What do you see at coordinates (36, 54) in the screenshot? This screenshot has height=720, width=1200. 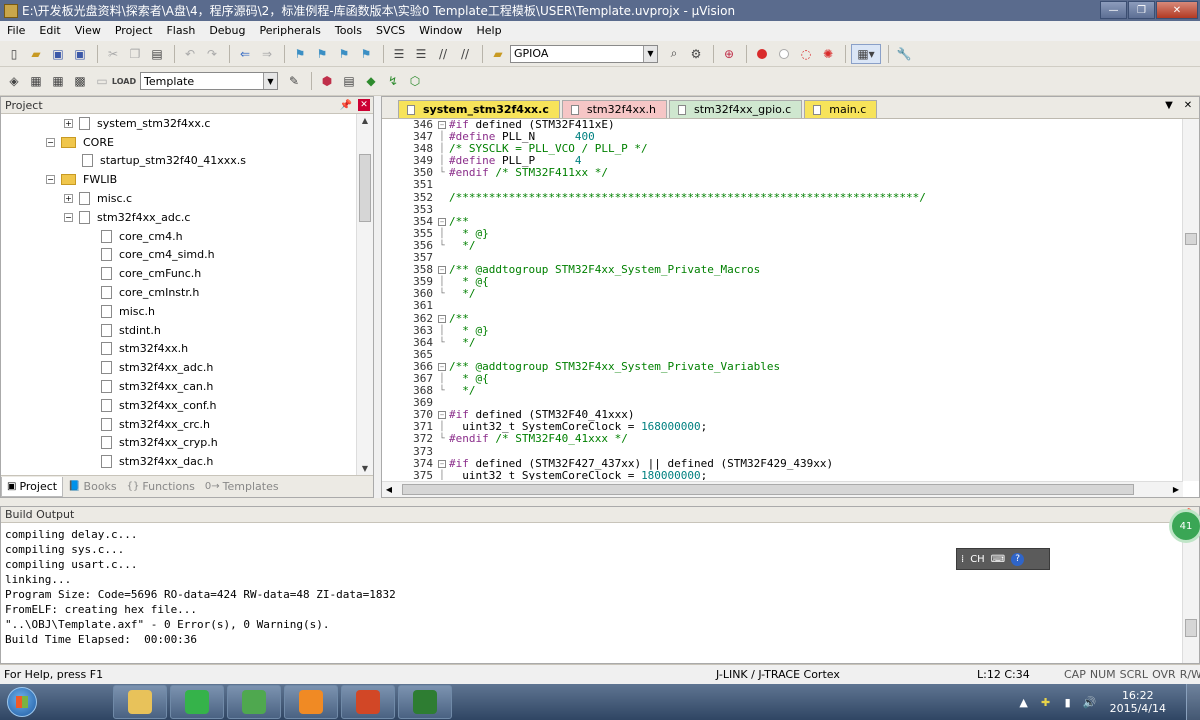 I see `open-folder-icon: ▰` at bounding box center [36, 54].